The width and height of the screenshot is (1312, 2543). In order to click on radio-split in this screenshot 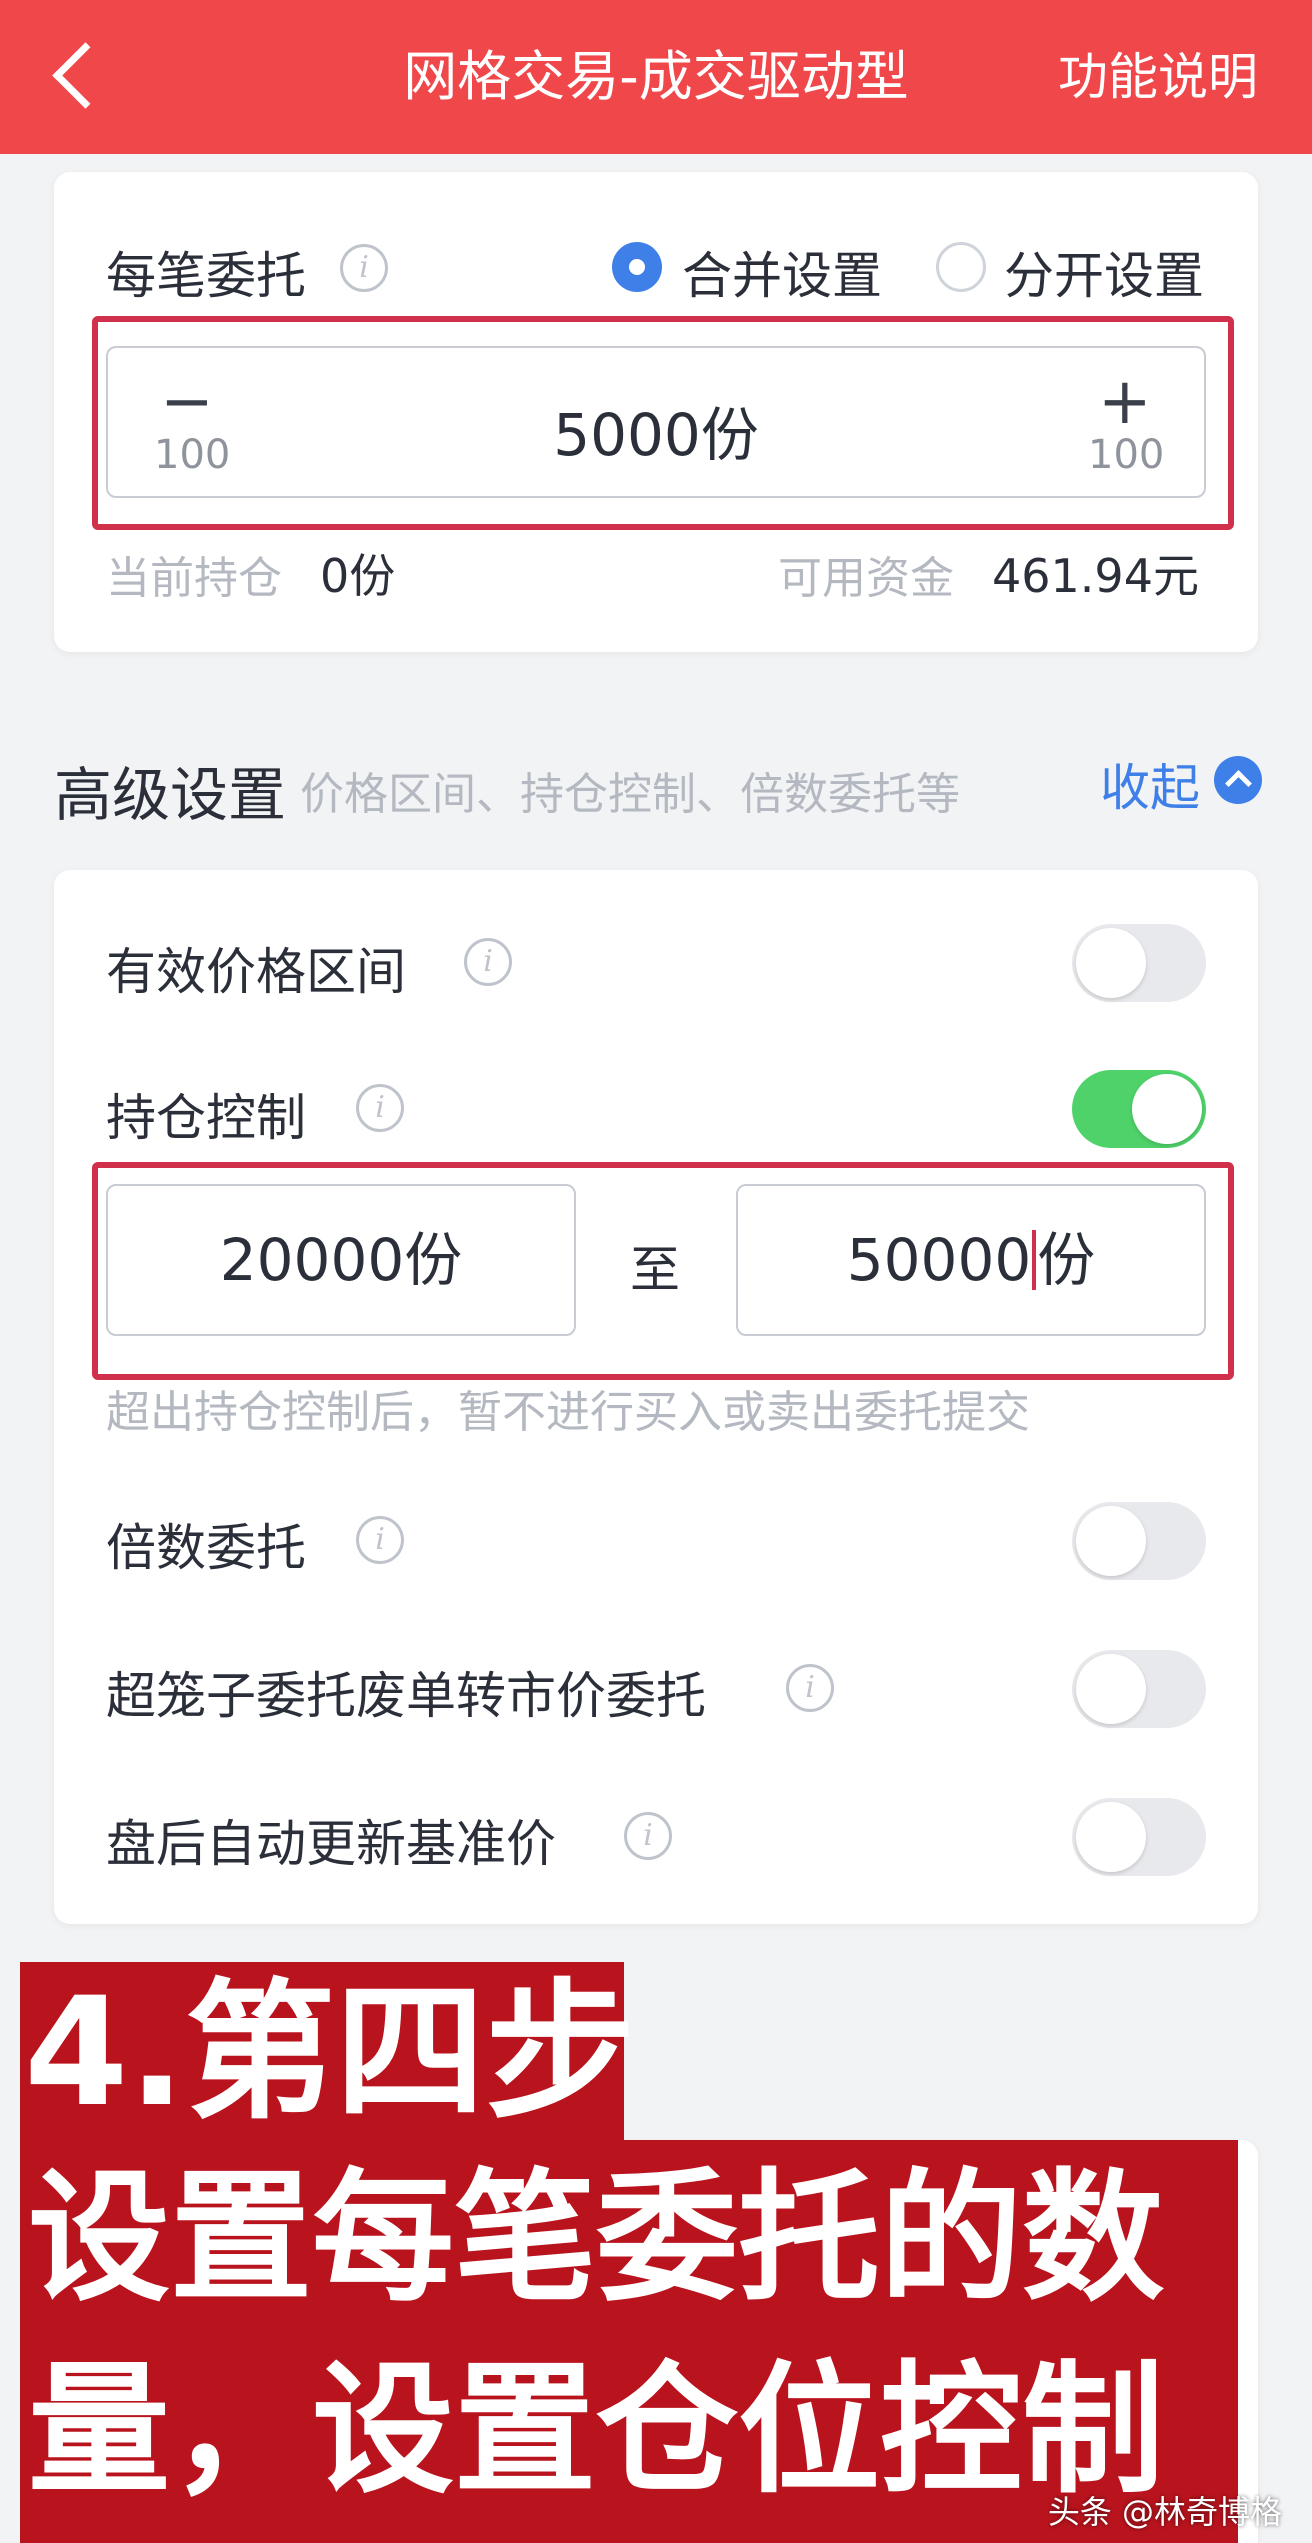, I will do `click(961, 267)`.